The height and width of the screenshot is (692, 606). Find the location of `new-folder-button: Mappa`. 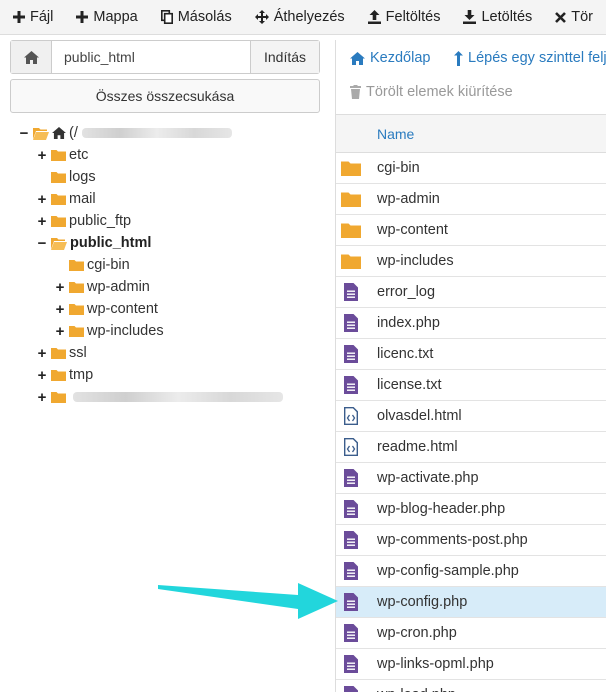

new-folder-button: Mappa is located at coordinates (107, 17).